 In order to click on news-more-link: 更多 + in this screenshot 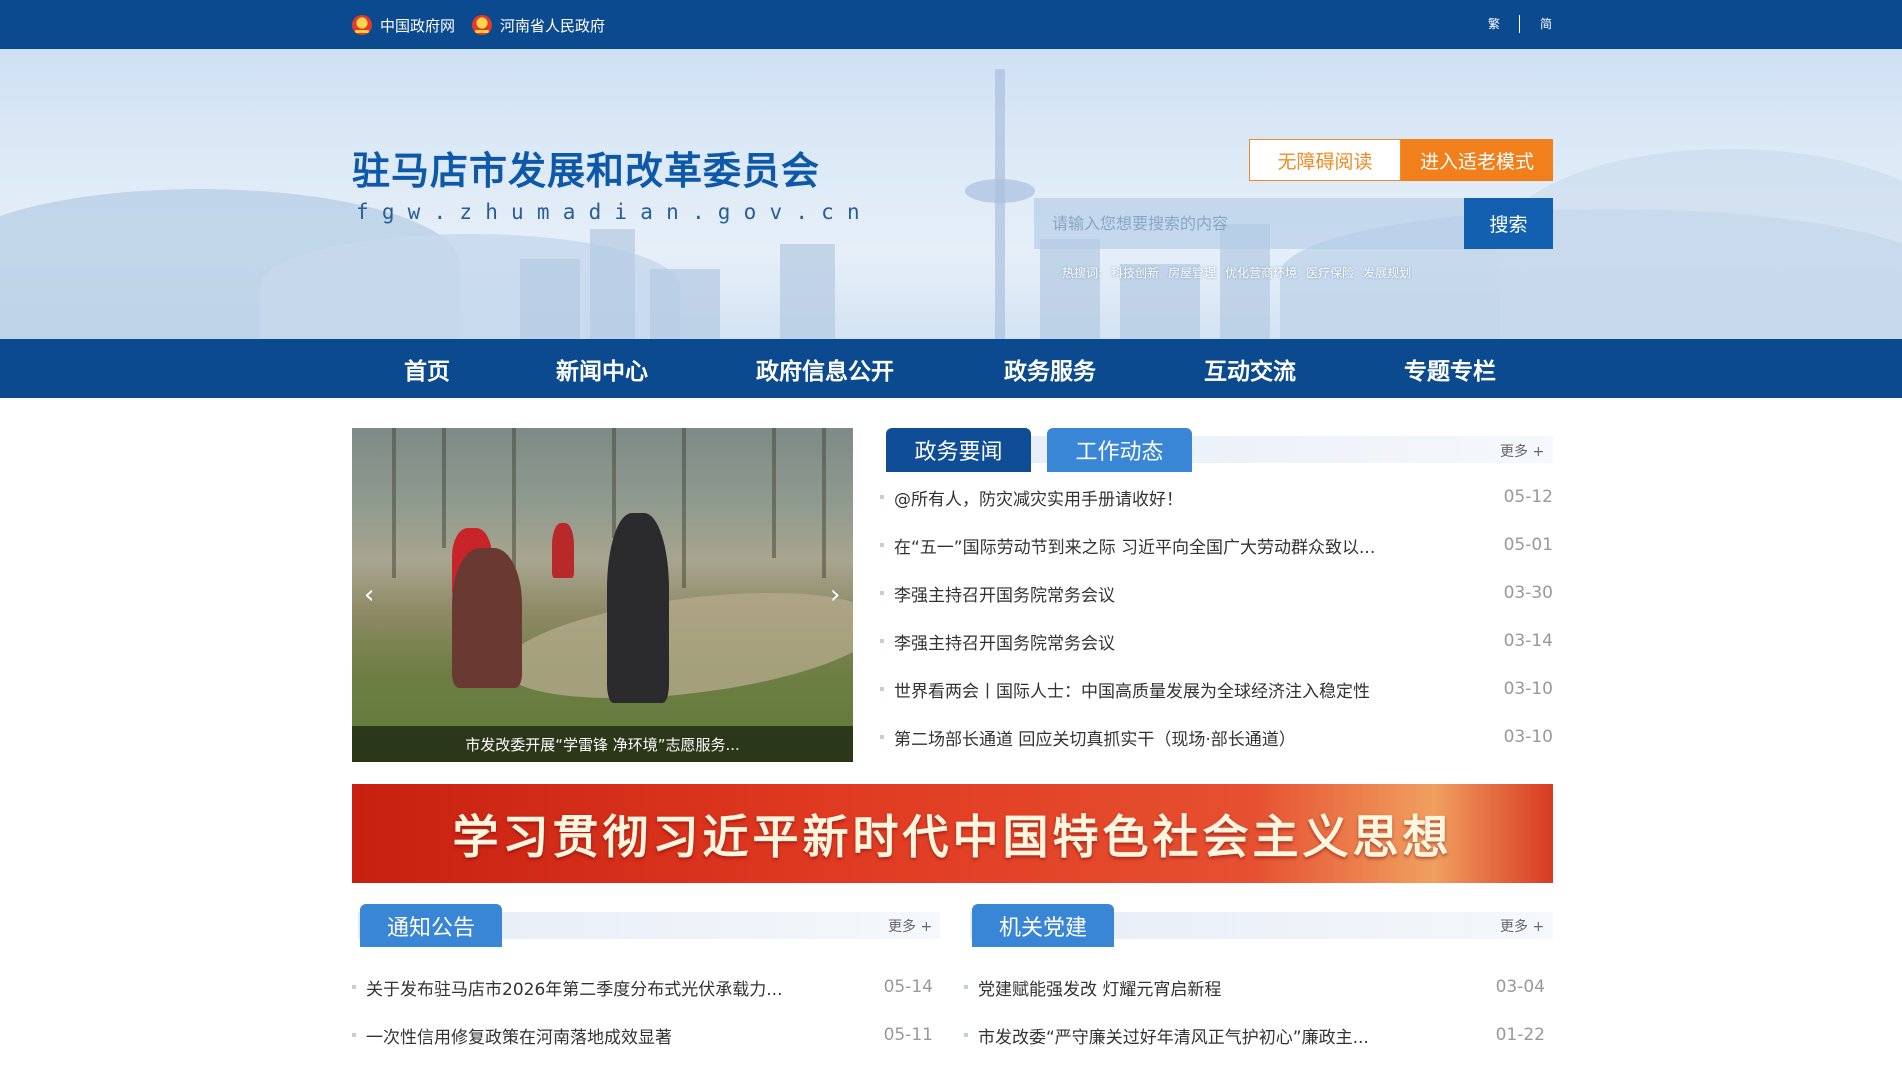, I will do `click(1522, 451)`.